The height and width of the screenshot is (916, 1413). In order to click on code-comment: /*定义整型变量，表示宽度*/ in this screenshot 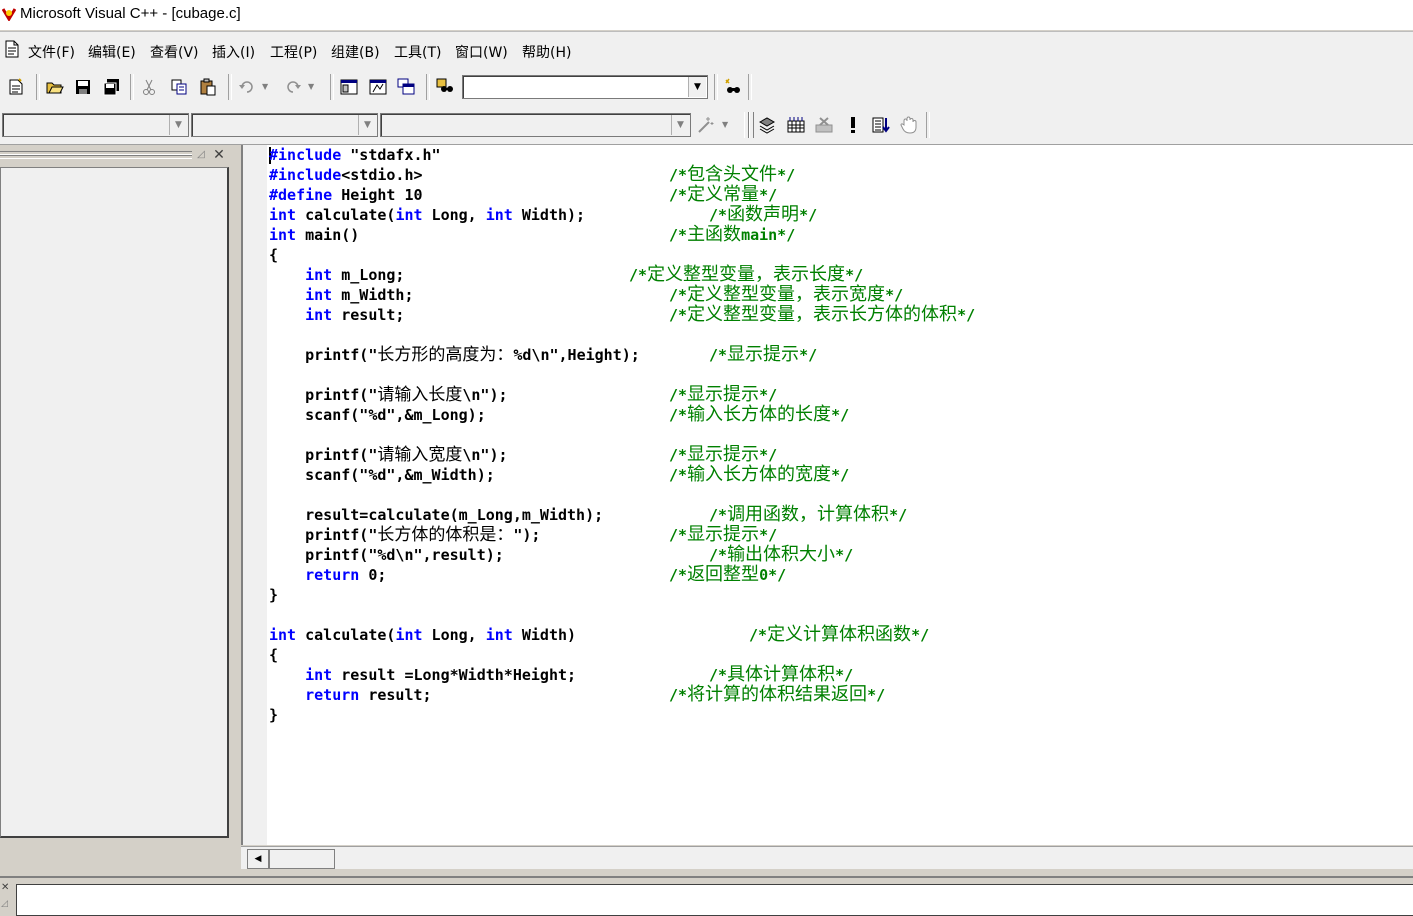, I will do `click(786, 294)`.